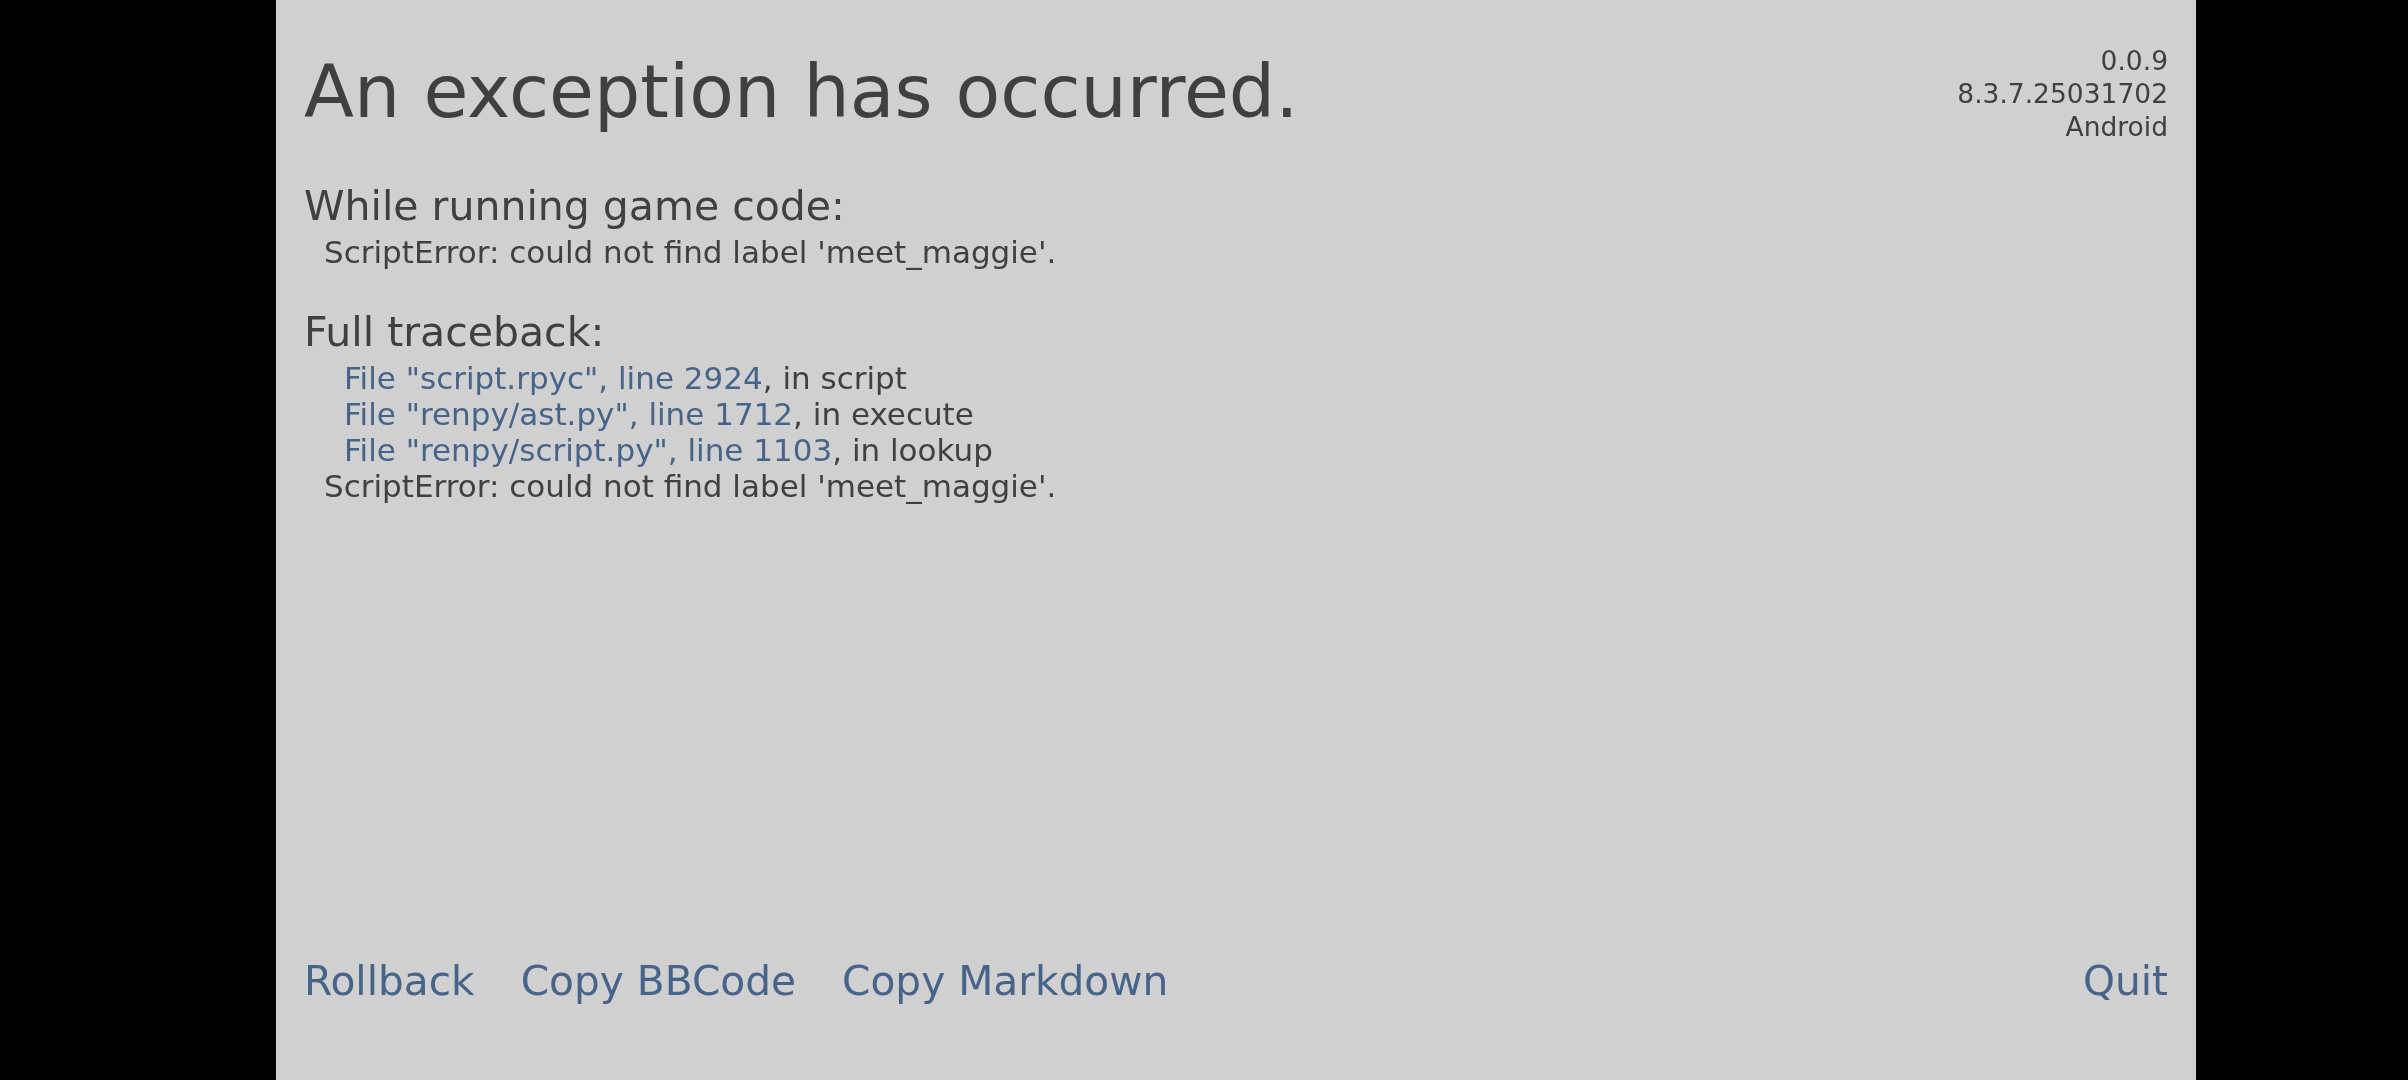 This screenshot has height=1080, width=2408. What do you see at coordinates (2062, 93) in the screenshot?
I see `version-info-text: 8.3.7.25031702` at bounding box center [2062, 93].